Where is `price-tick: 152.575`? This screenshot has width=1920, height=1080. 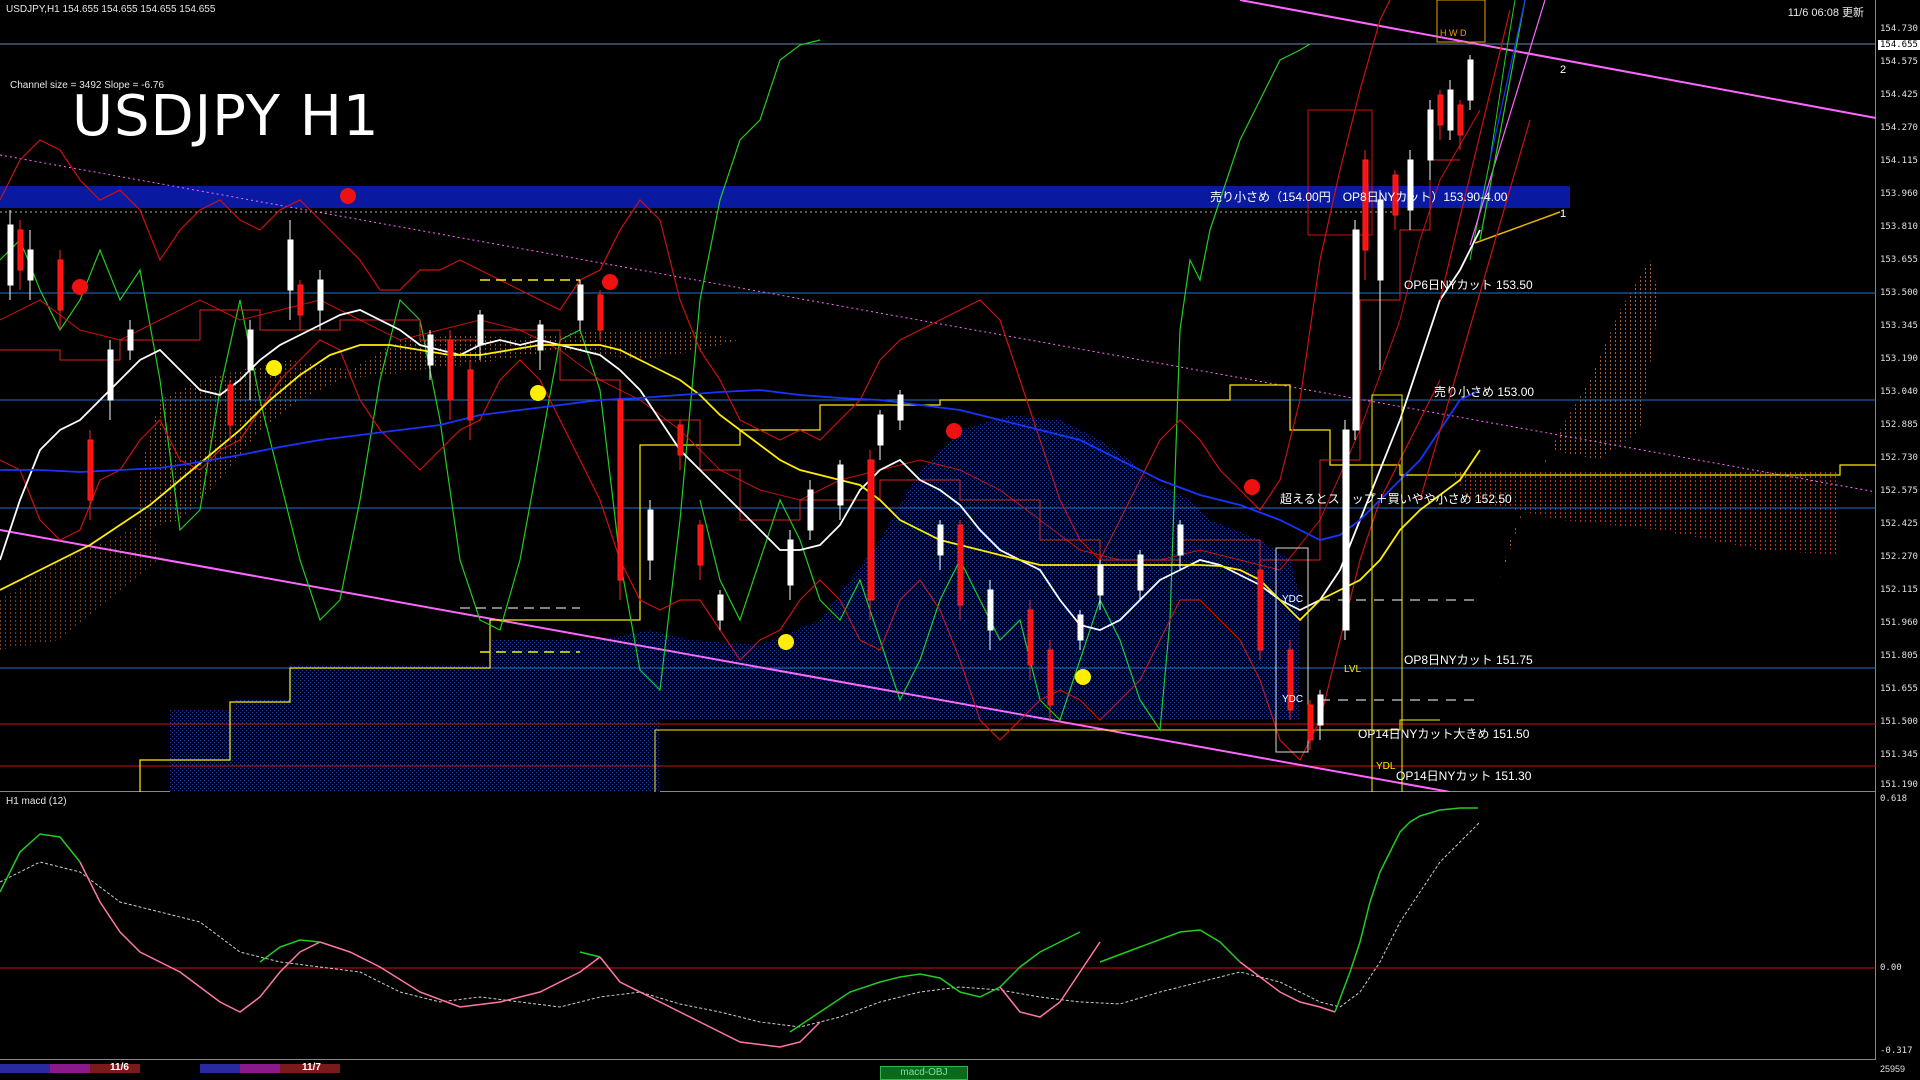
price-tick: 152.575 is located at coordinates (1899, 491).